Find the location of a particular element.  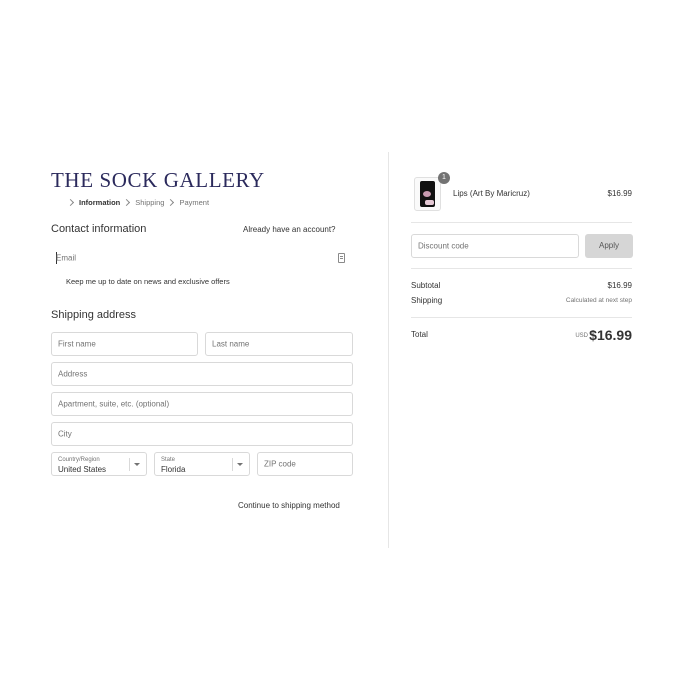

discount-placeholder: Discount code is located at coordinates (443, 246).